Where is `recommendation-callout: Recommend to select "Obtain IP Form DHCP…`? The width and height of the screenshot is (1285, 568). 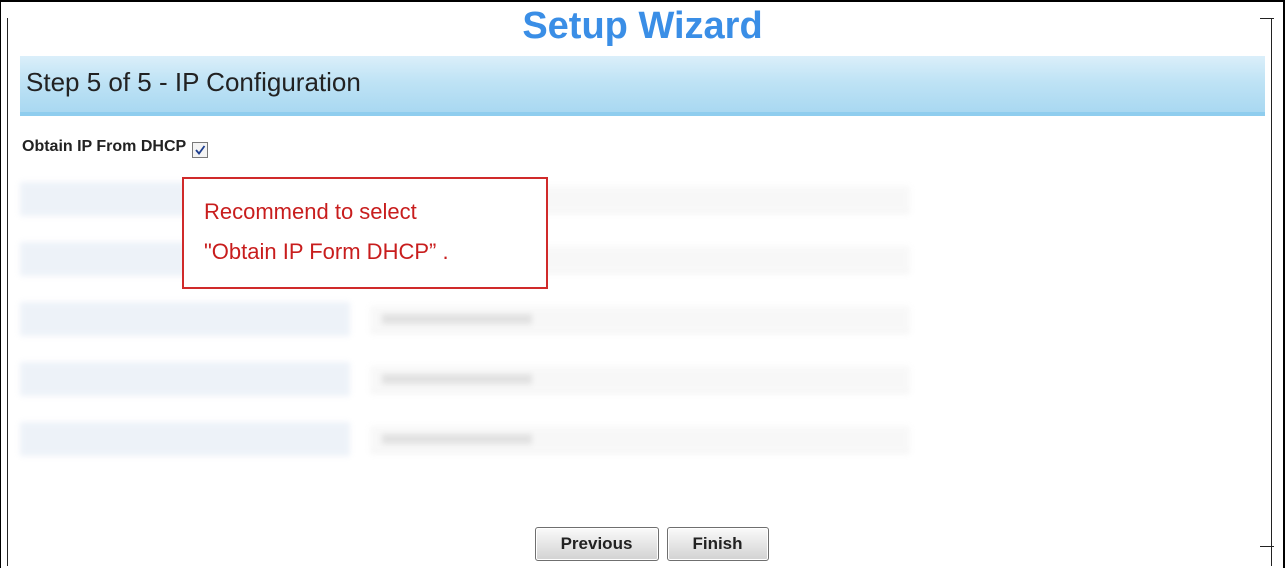
recommendation-callout: Recommend to select "Obtain IP Form DHCP… is located at coordinates (365, 233).